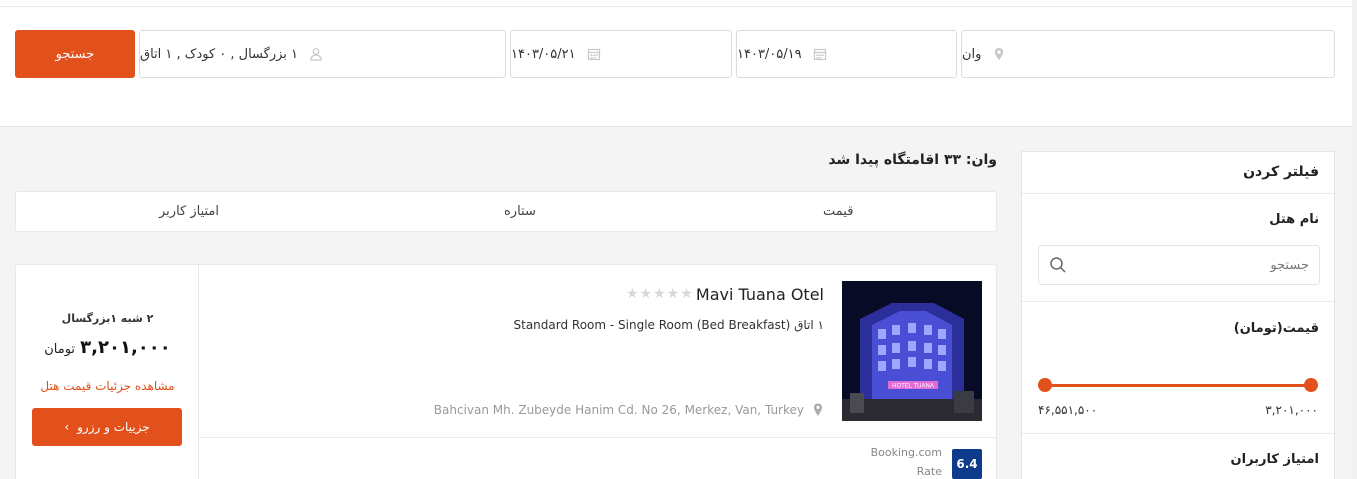 The image size is (1357, 479). What do you see at coordinates (913, 387) in the screenshot?
I see `hotel-photo-sign: HOTEL TUANA` at bounding box center [913, 387].